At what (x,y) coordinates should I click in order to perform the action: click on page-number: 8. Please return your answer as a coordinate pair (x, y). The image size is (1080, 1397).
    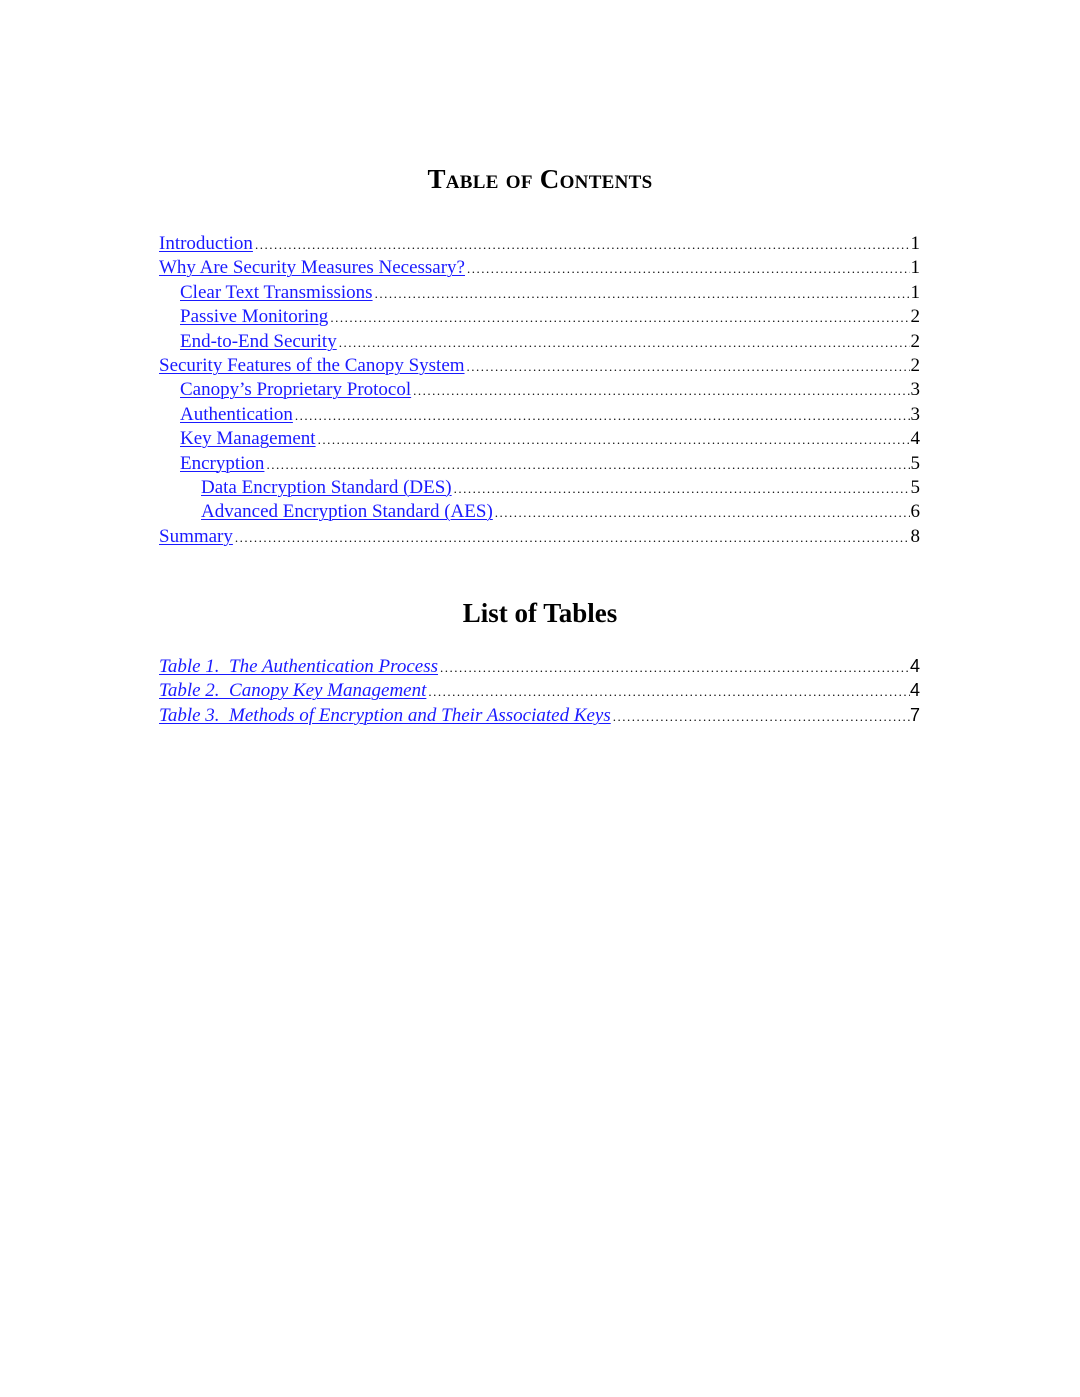
    Looking at the image, I should click on (915, 536).